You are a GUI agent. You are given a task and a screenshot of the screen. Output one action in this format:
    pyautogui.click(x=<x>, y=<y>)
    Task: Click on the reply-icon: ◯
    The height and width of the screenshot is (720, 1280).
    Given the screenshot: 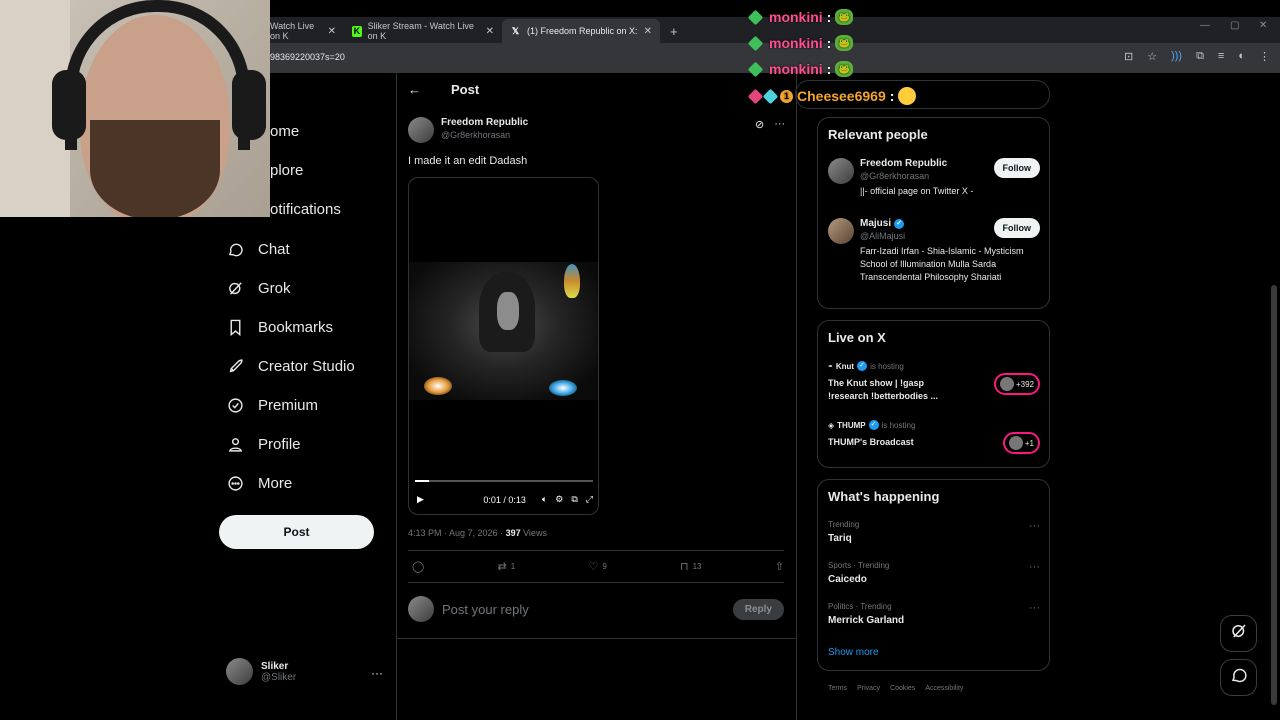 What is the action you would take?
    pyautogui.click(x=418, y=567)
    